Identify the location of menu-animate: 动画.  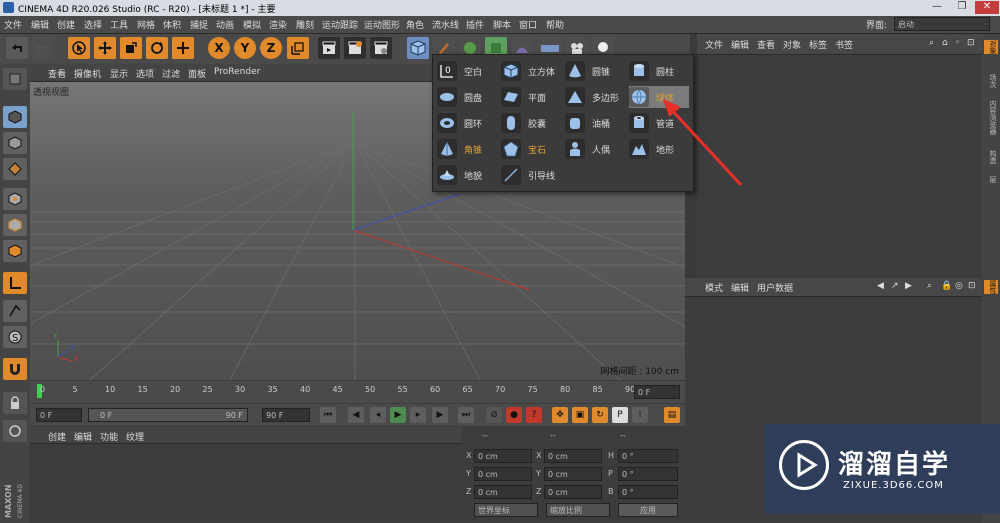
(225, 24).